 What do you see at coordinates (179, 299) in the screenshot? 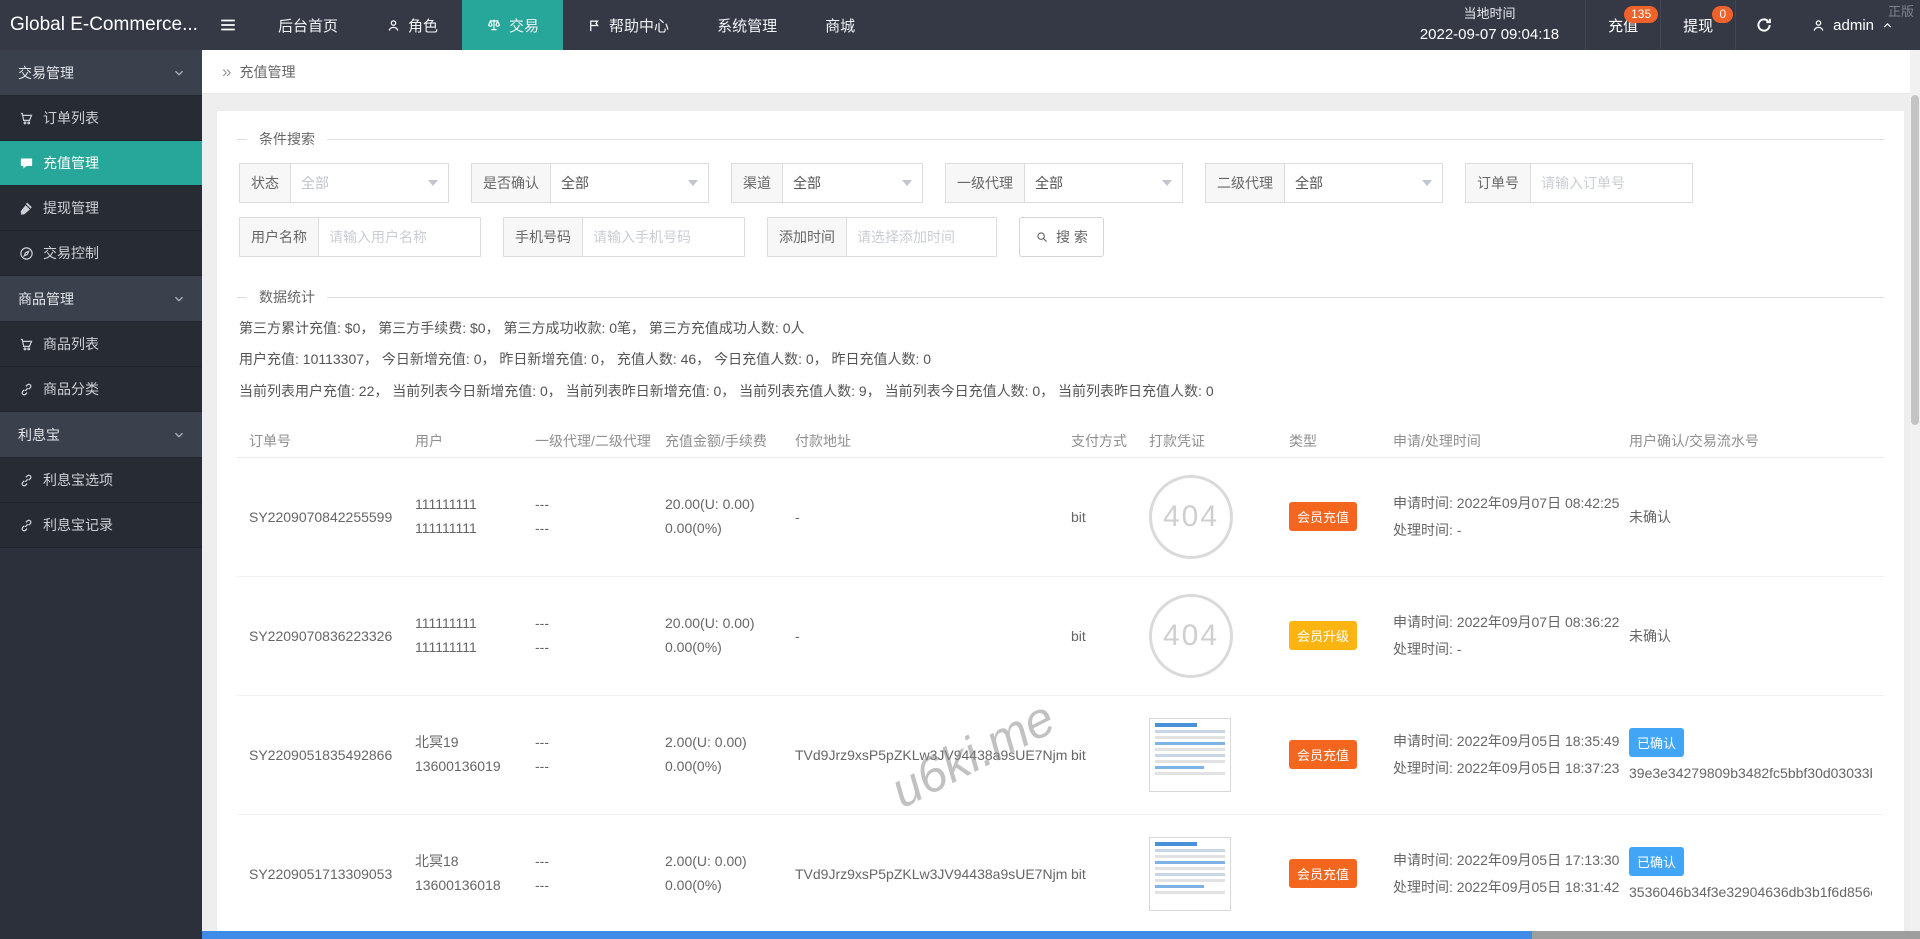
I see `chevron-down-icon` at bounding box center [179, 299].